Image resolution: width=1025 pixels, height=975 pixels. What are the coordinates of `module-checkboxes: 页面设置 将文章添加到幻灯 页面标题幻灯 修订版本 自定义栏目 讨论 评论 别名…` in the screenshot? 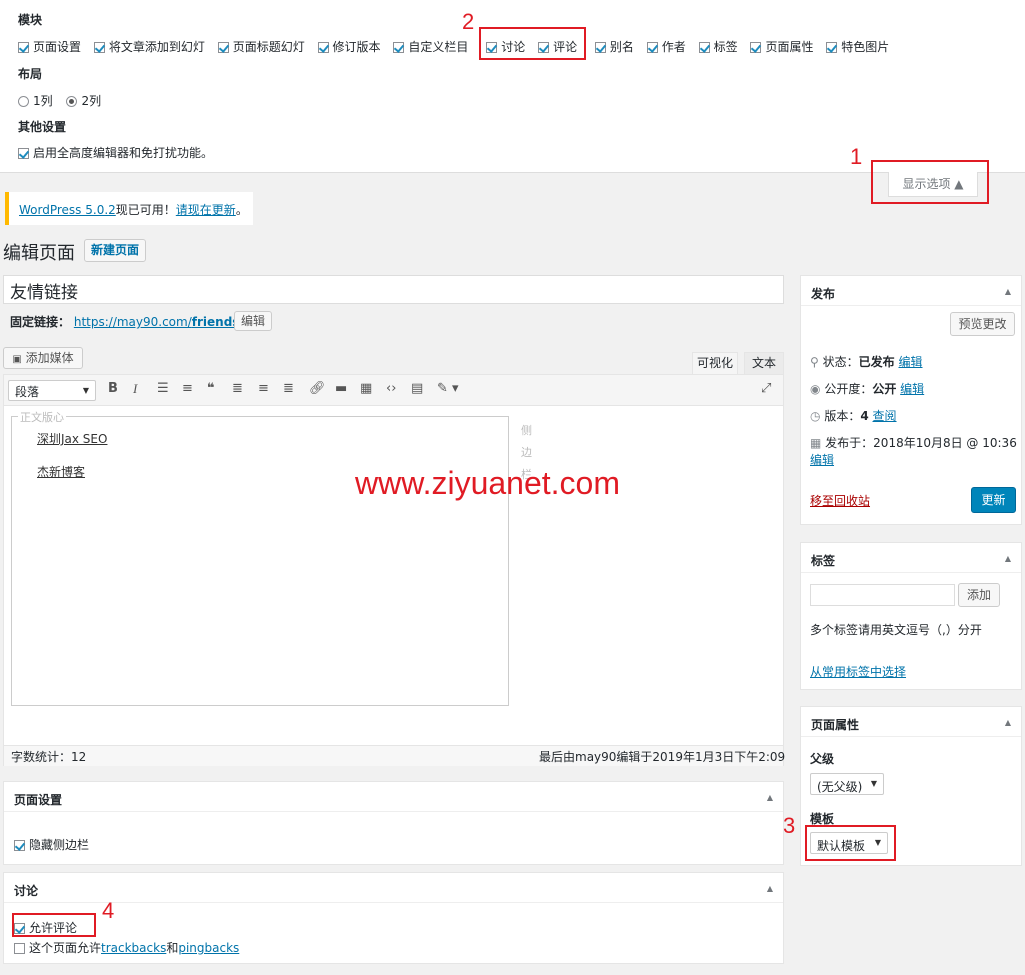 It's located at (453, 46).